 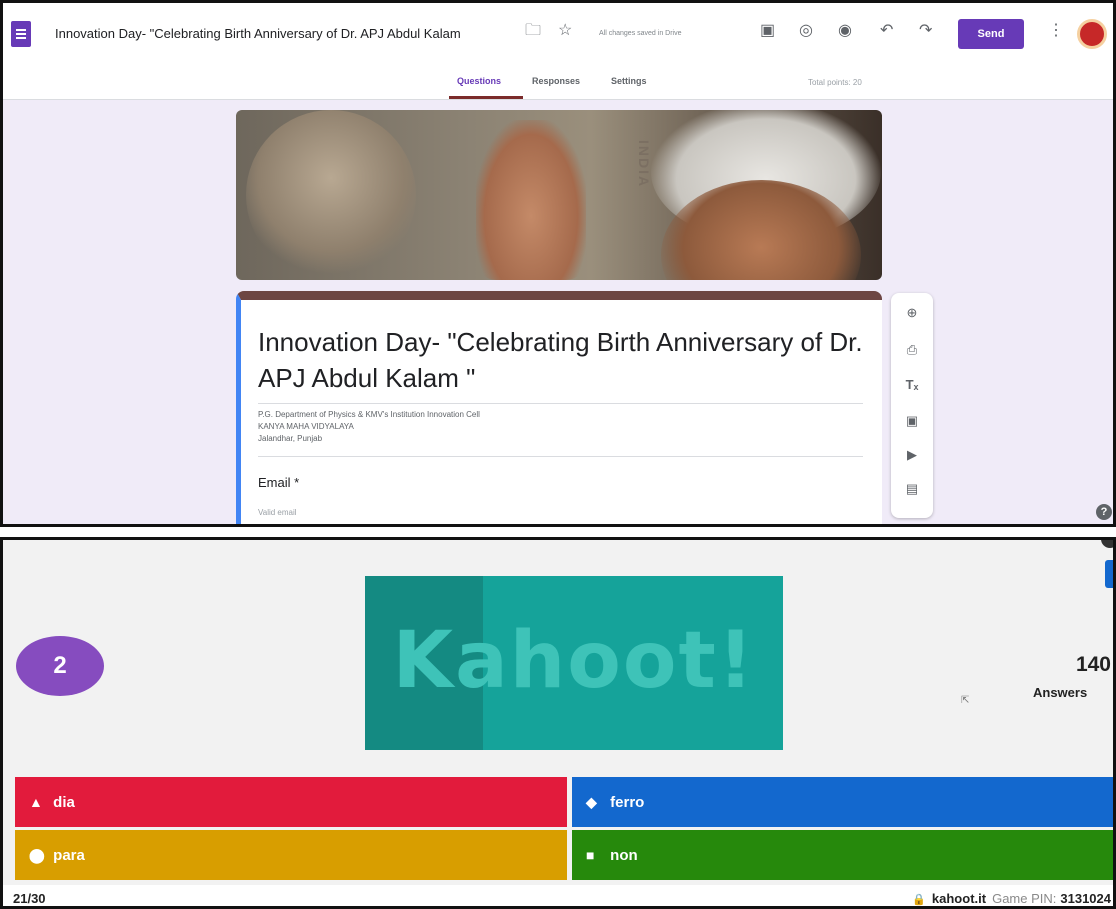 I want to click on answer-option-diamond: ◆ ferro, so click(x=842, y=802).